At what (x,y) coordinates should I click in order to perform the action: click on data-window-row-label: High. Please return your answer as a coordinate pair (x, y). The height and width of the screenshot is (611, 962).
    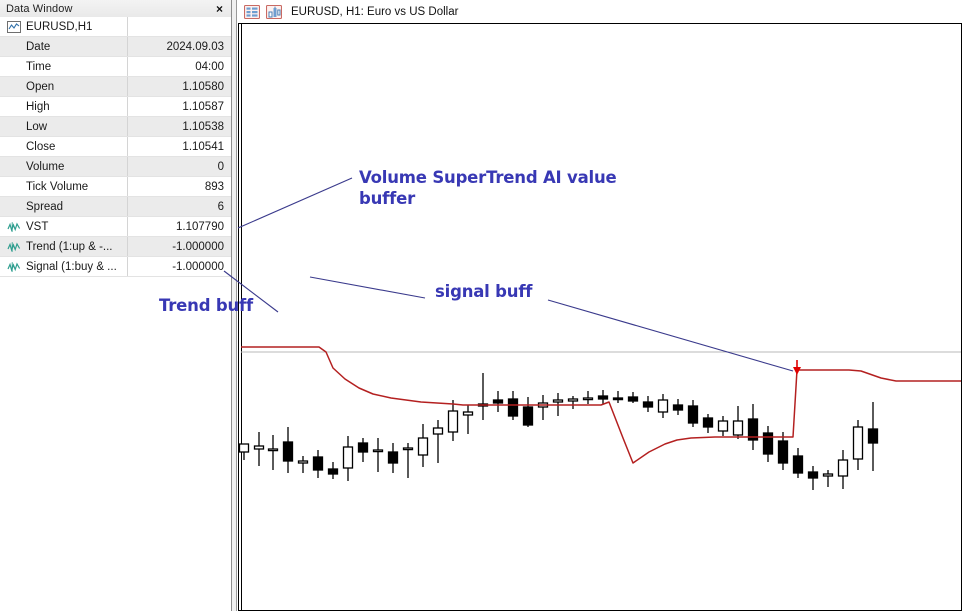
    Looking at the image, I should click on (64, 106).